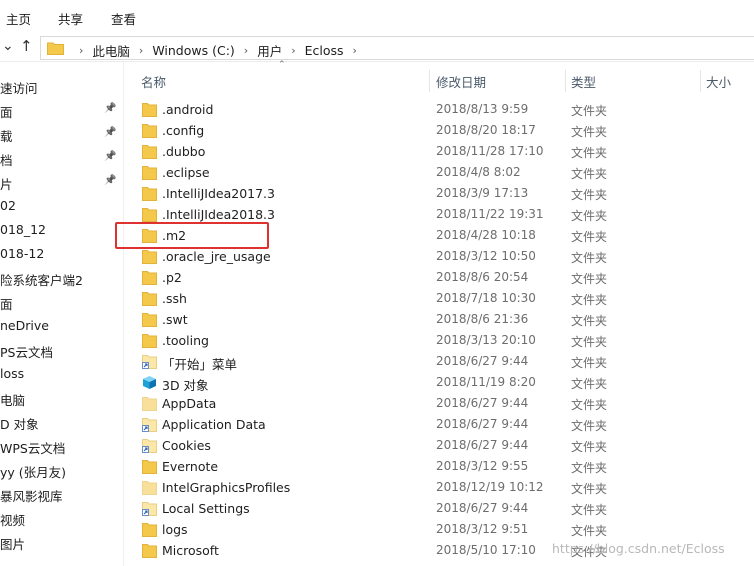 The image size is (754, 566). Describe the element at coordinates (486, 235) in the screenshot. I see `file-modified-date: 2018/4/28 10:18` at that location.